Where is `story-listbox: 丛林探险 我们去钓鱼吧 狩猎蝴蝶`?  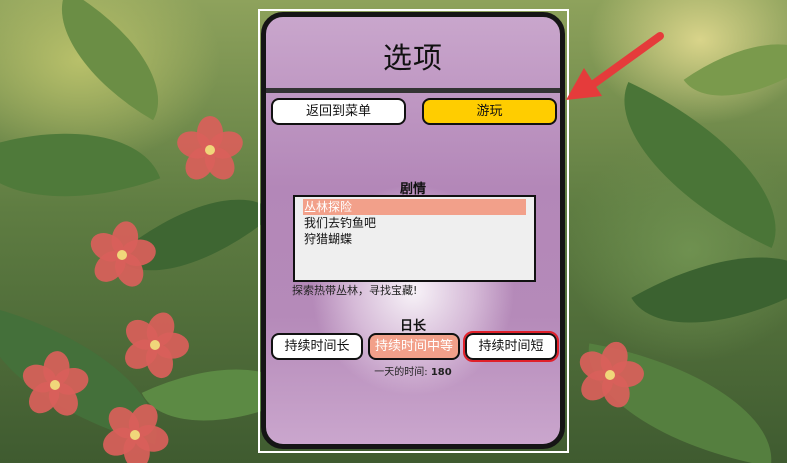
story-listbox: 丛林探险 我们去钓鱼吧 狩猎蝴蝶 is located at coordinates (414, 238).